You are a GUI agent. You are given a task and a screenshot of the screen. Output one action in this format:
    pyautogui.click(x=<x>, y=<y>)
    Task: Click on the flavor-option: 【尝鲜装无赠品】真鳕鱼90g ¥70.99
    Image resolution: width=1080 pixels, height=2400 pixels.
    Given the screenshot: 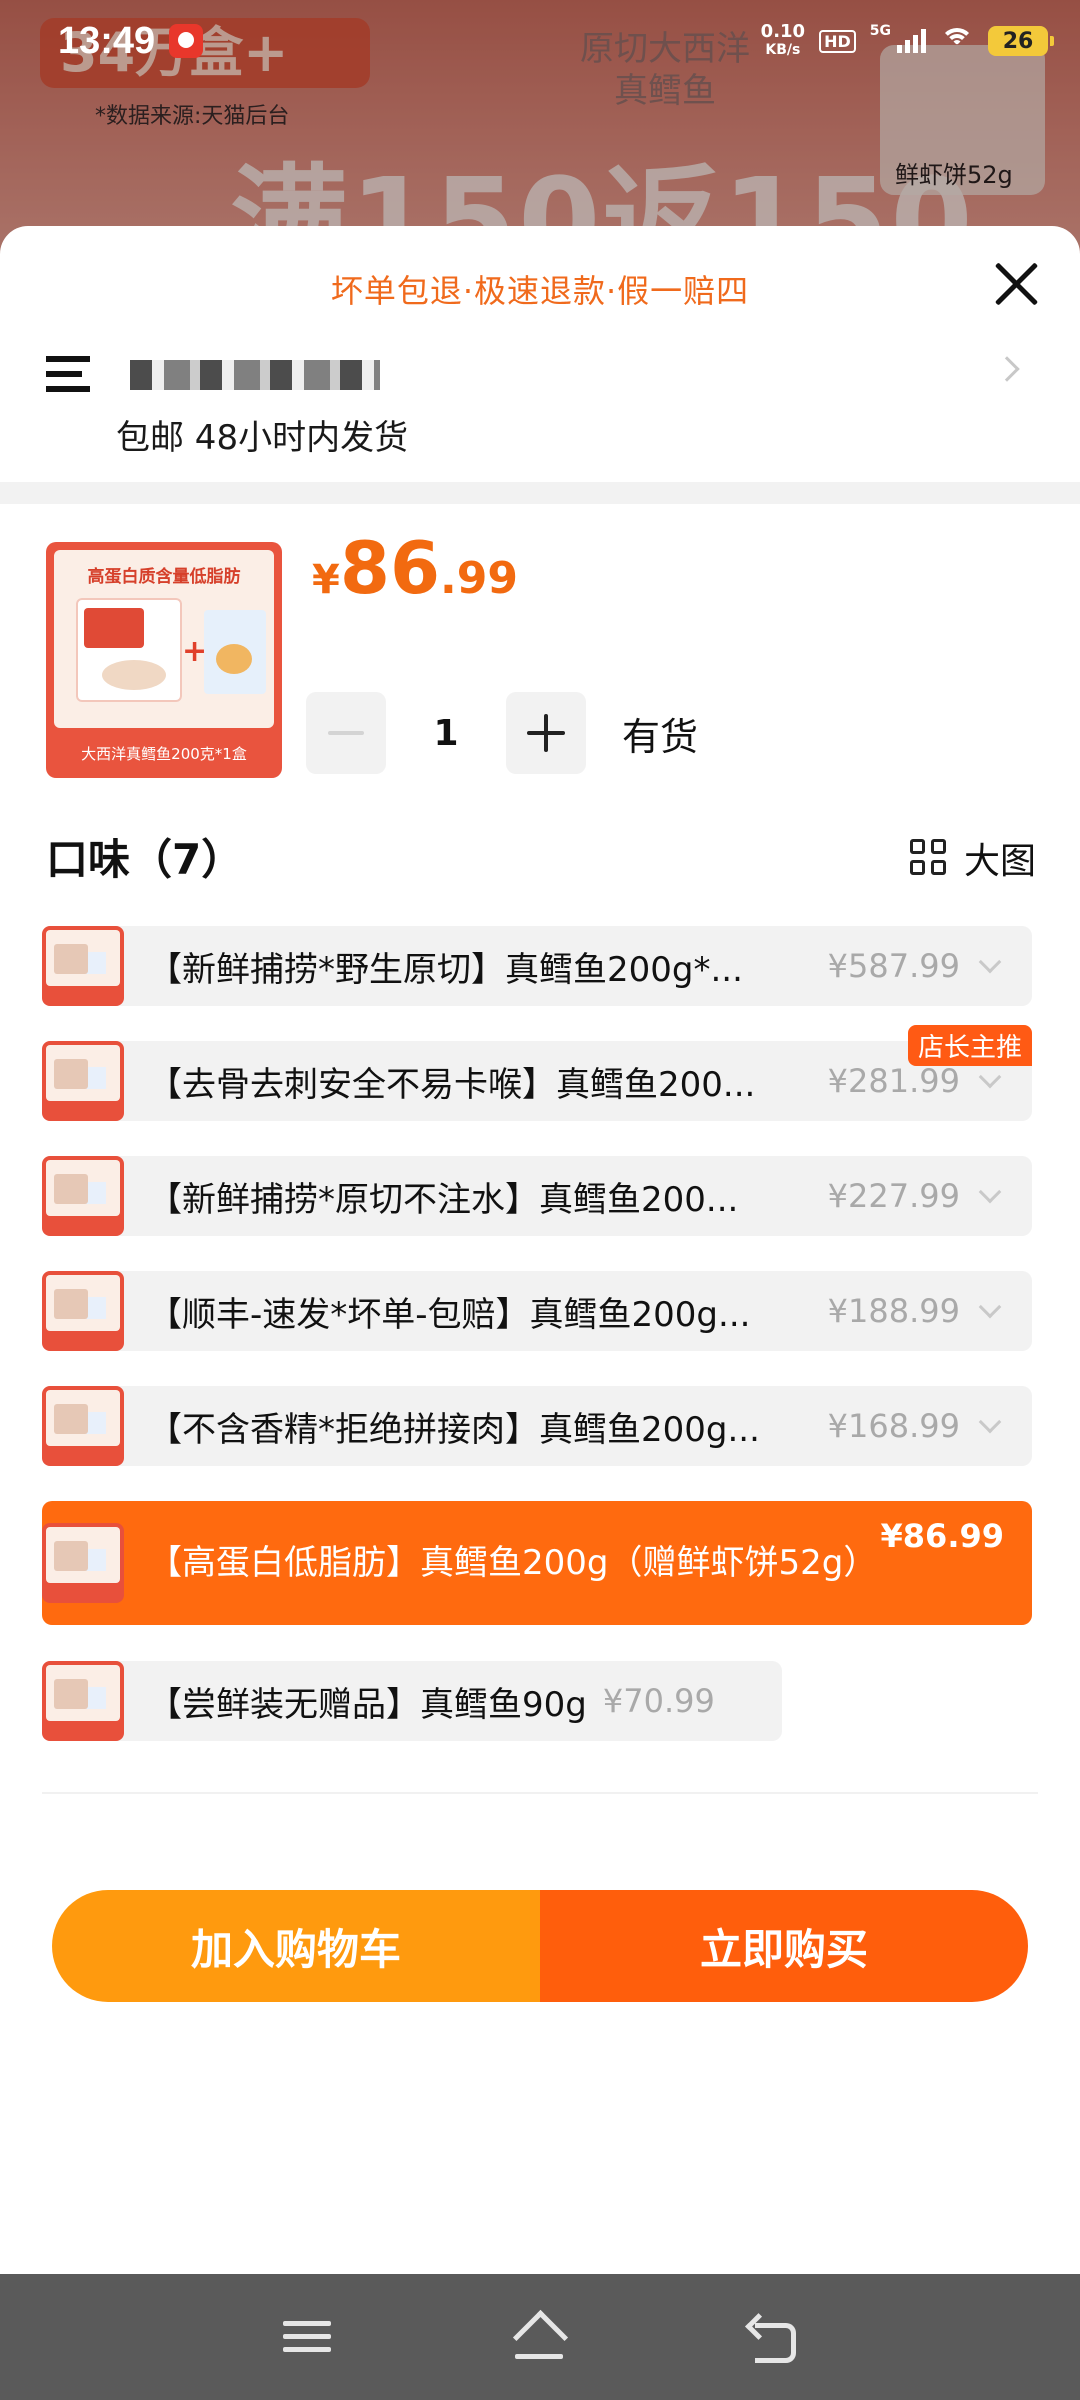 What is the action you would take?
    pyautogui.click(x=412, y=1701)
    